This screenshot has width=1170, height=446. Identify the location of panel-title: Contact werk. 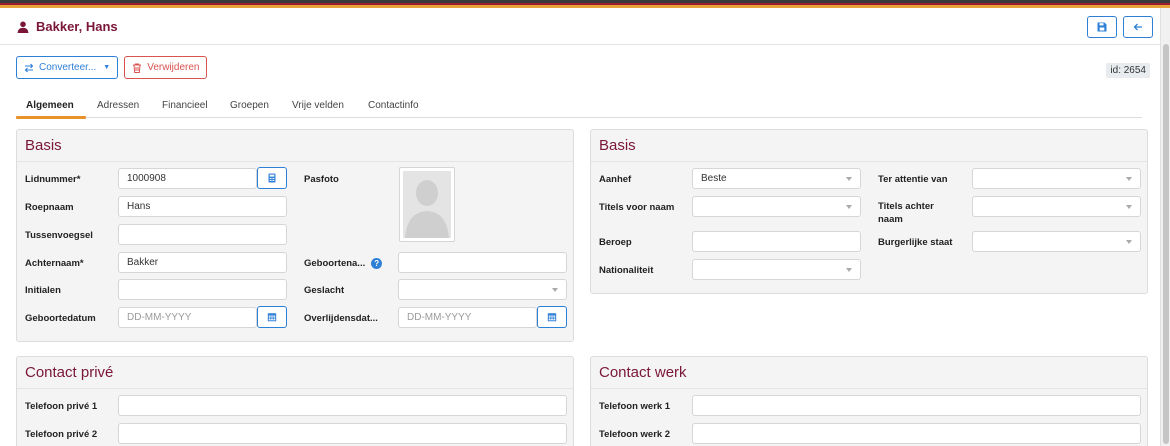
(643, 372).